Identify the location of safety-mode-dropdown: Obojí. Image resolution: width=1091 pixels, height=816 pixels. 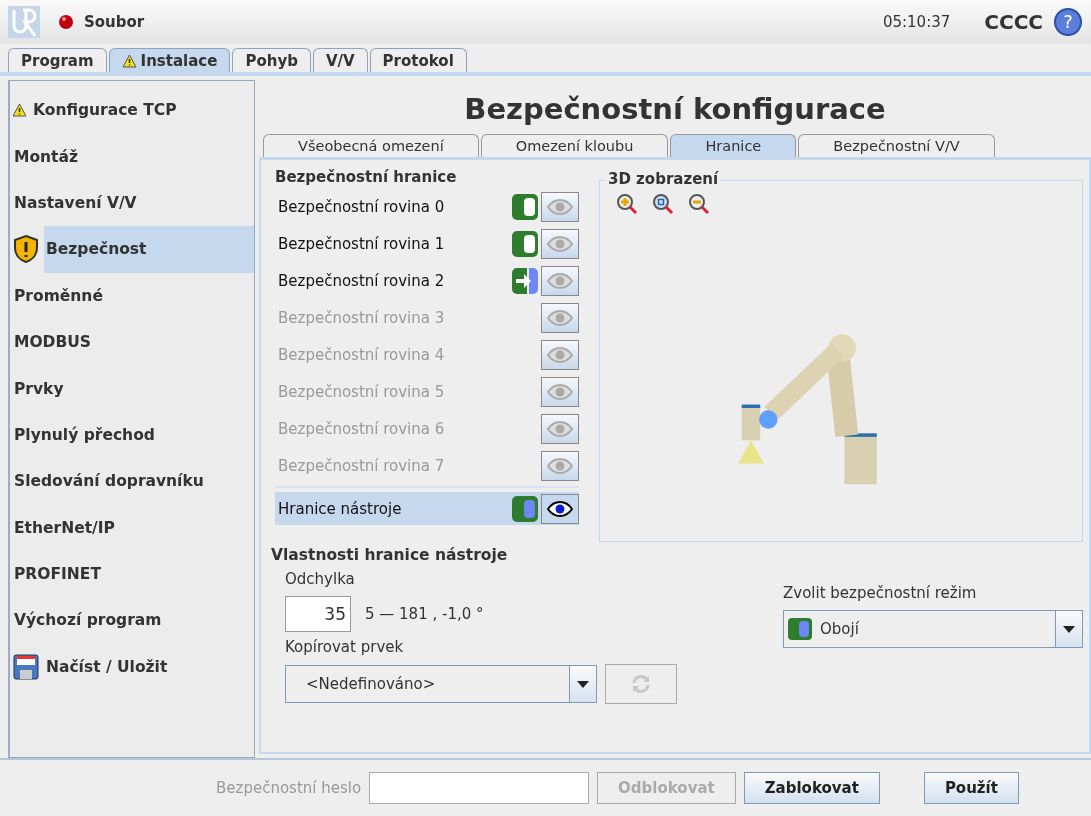
(933, 629).